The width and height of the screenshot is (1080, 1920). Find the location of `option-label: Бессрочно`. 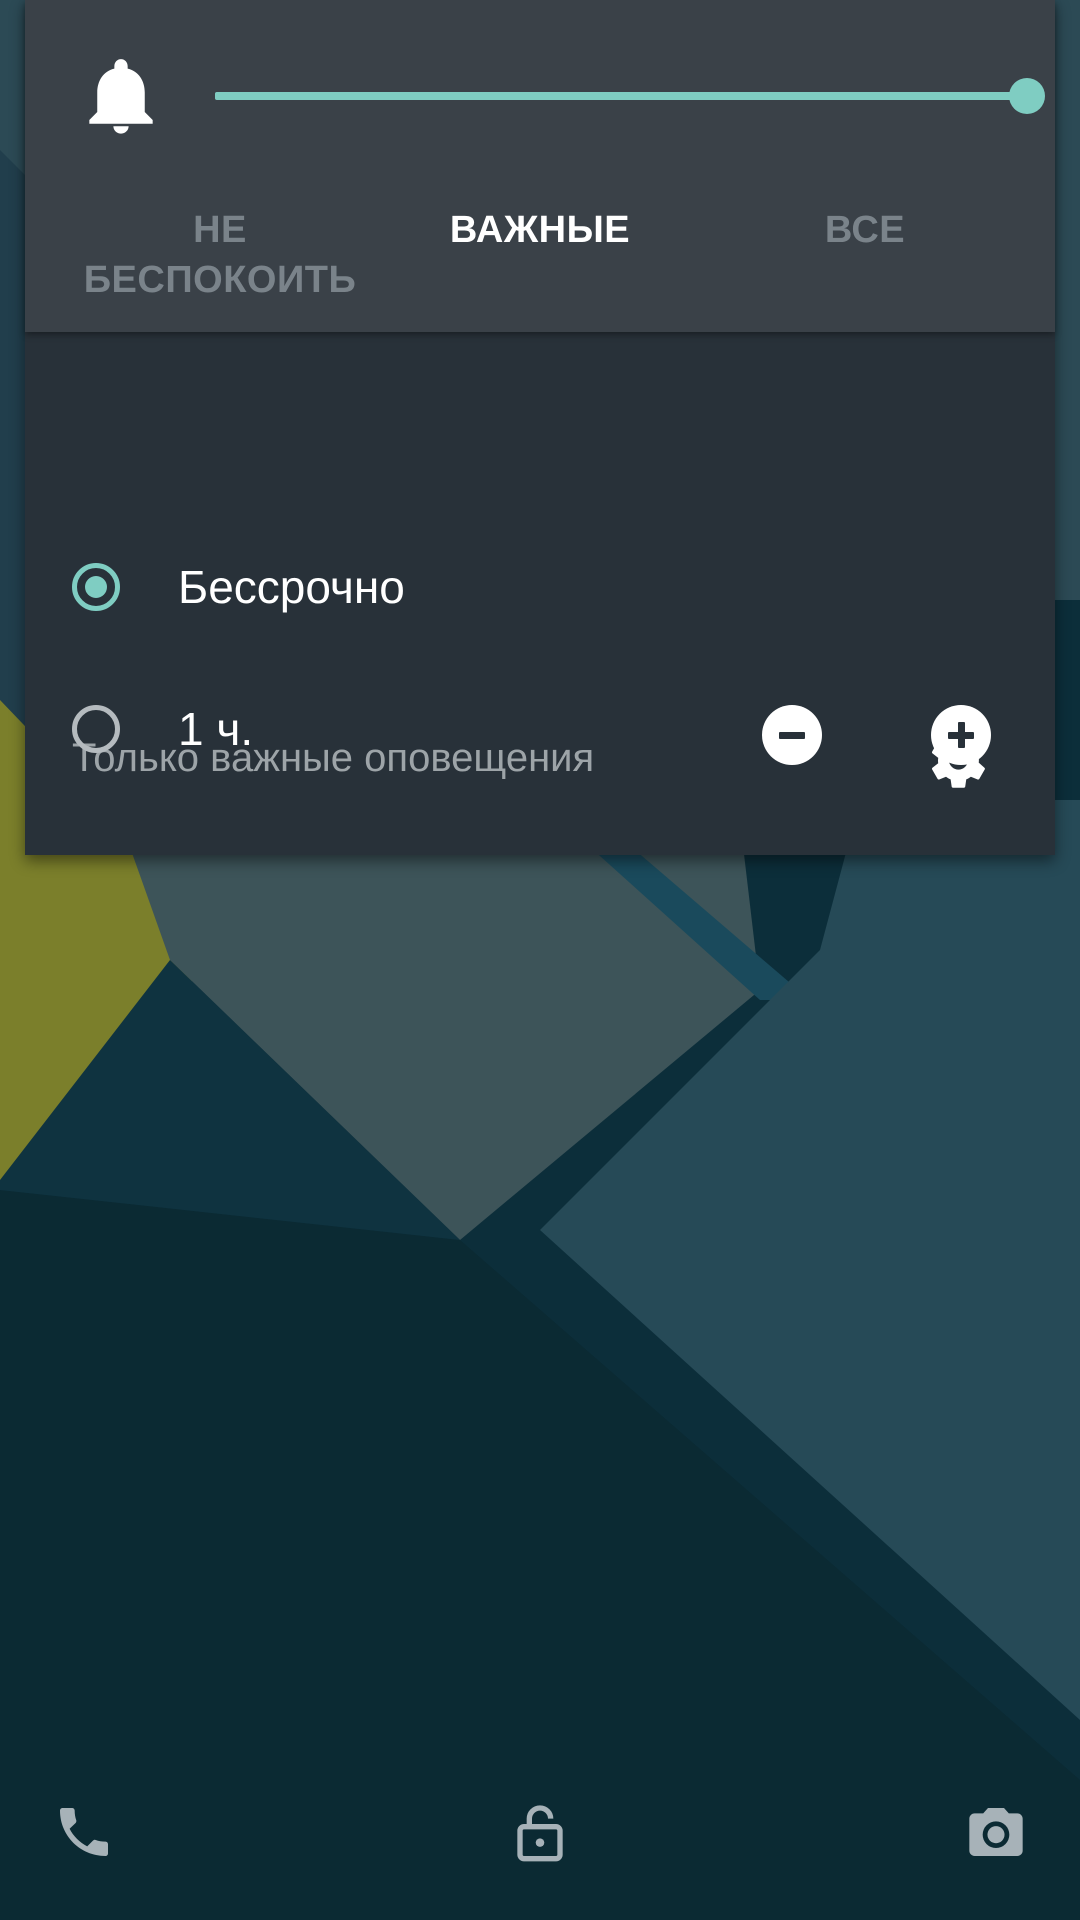

option-label: Бессрочно is located at coordinates (291, 587).